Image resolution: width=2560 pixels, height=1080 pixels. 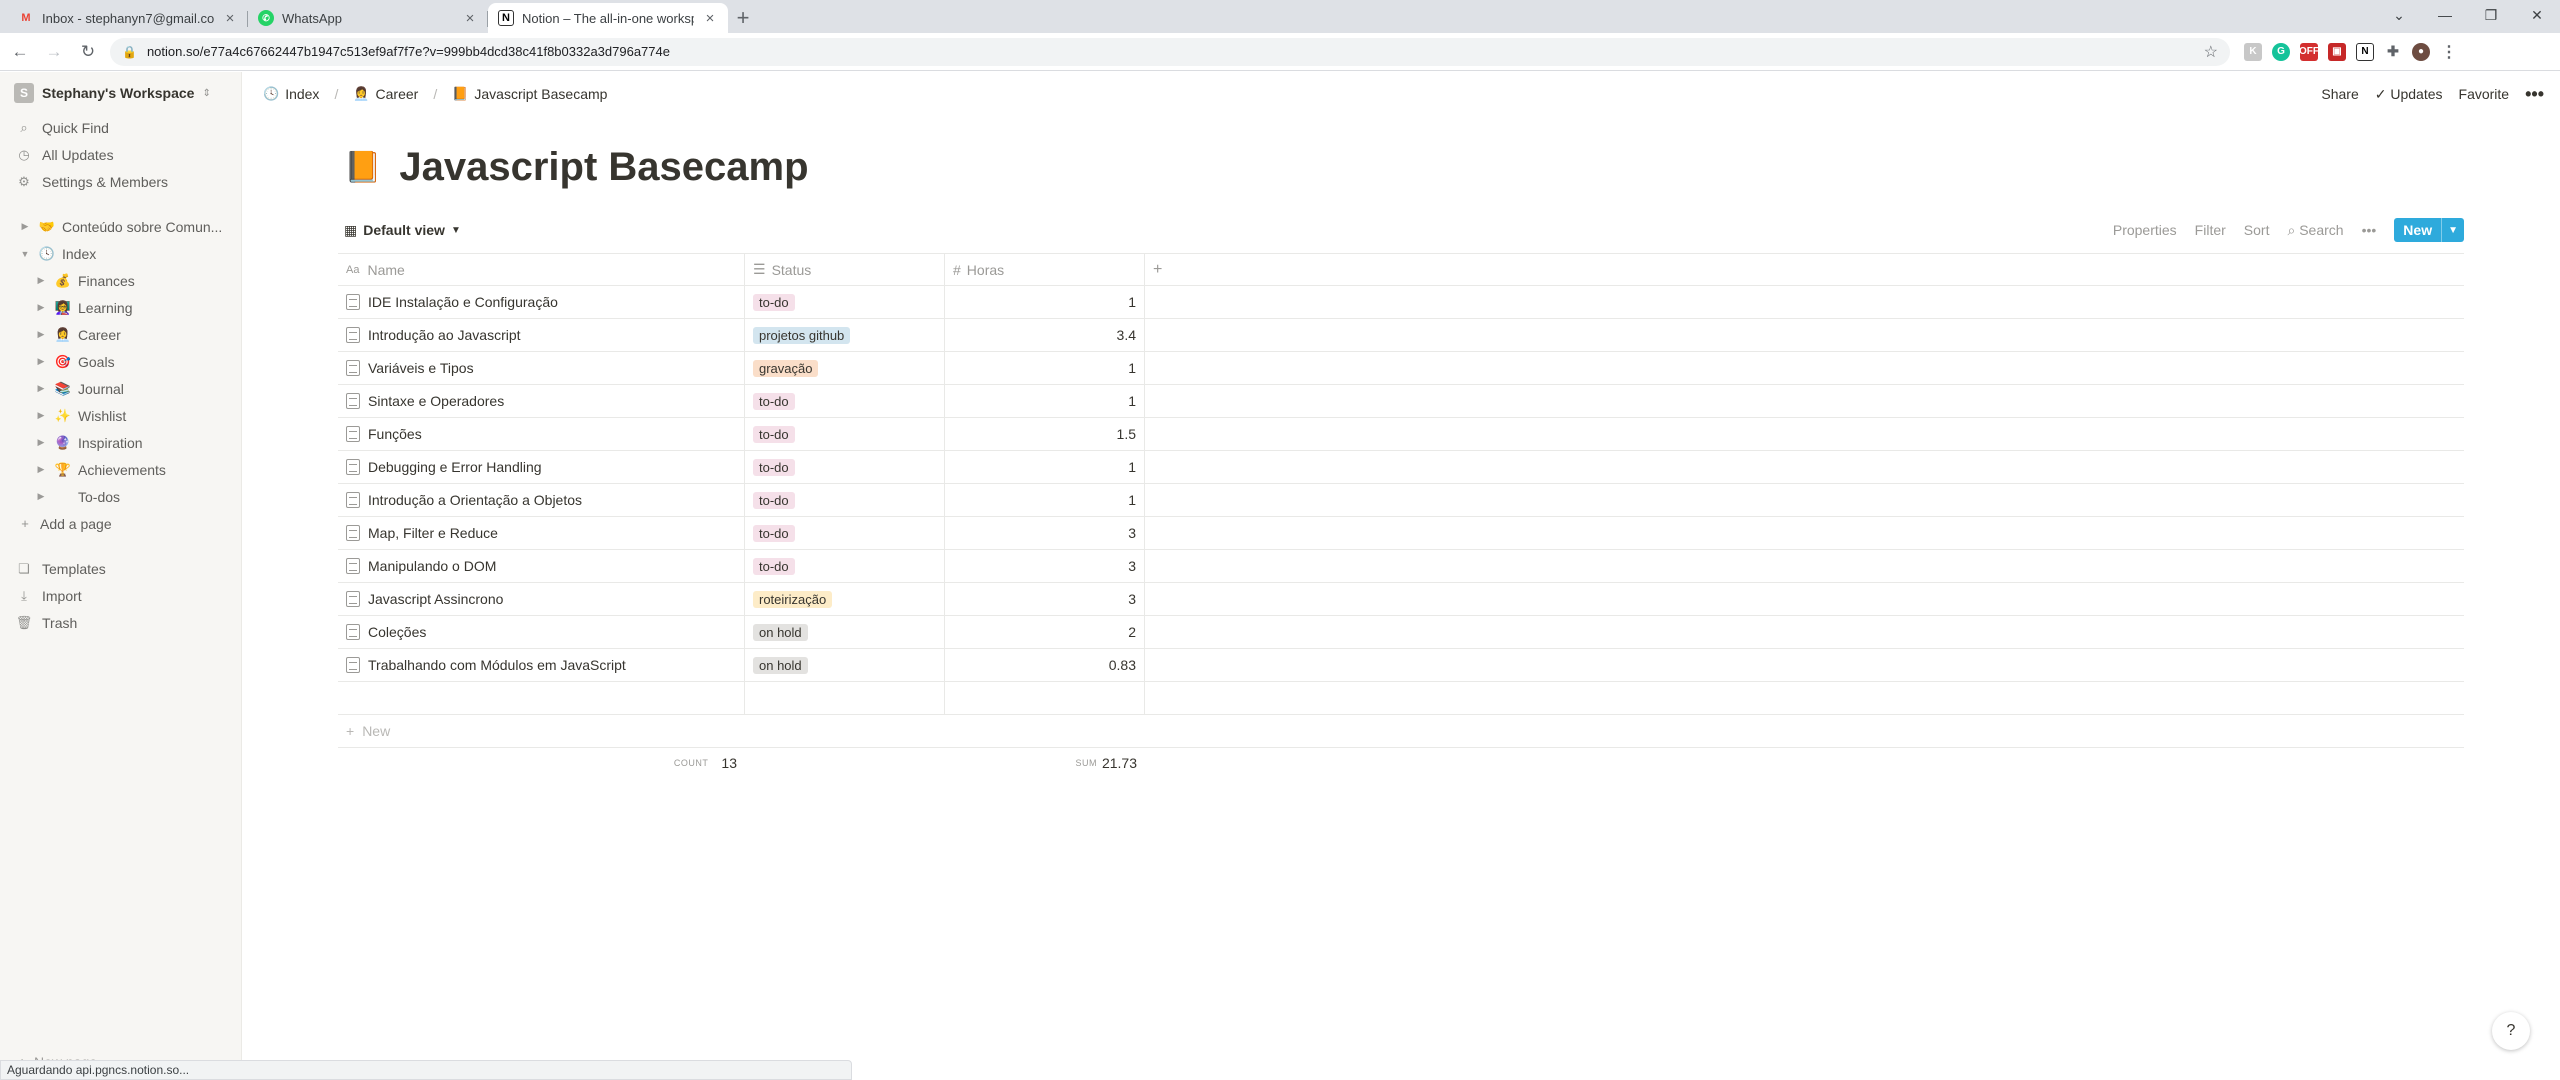 I want to click on row-title: Manipulando o DOM, so click(x=432, y=566).